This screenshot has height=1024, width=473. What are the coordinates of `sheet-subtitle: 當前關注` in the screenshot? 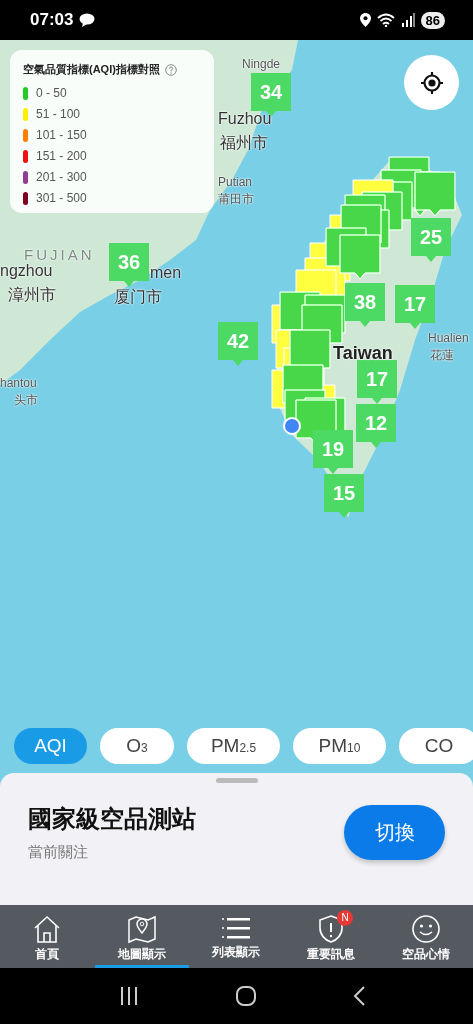 It's located at (58, 852).